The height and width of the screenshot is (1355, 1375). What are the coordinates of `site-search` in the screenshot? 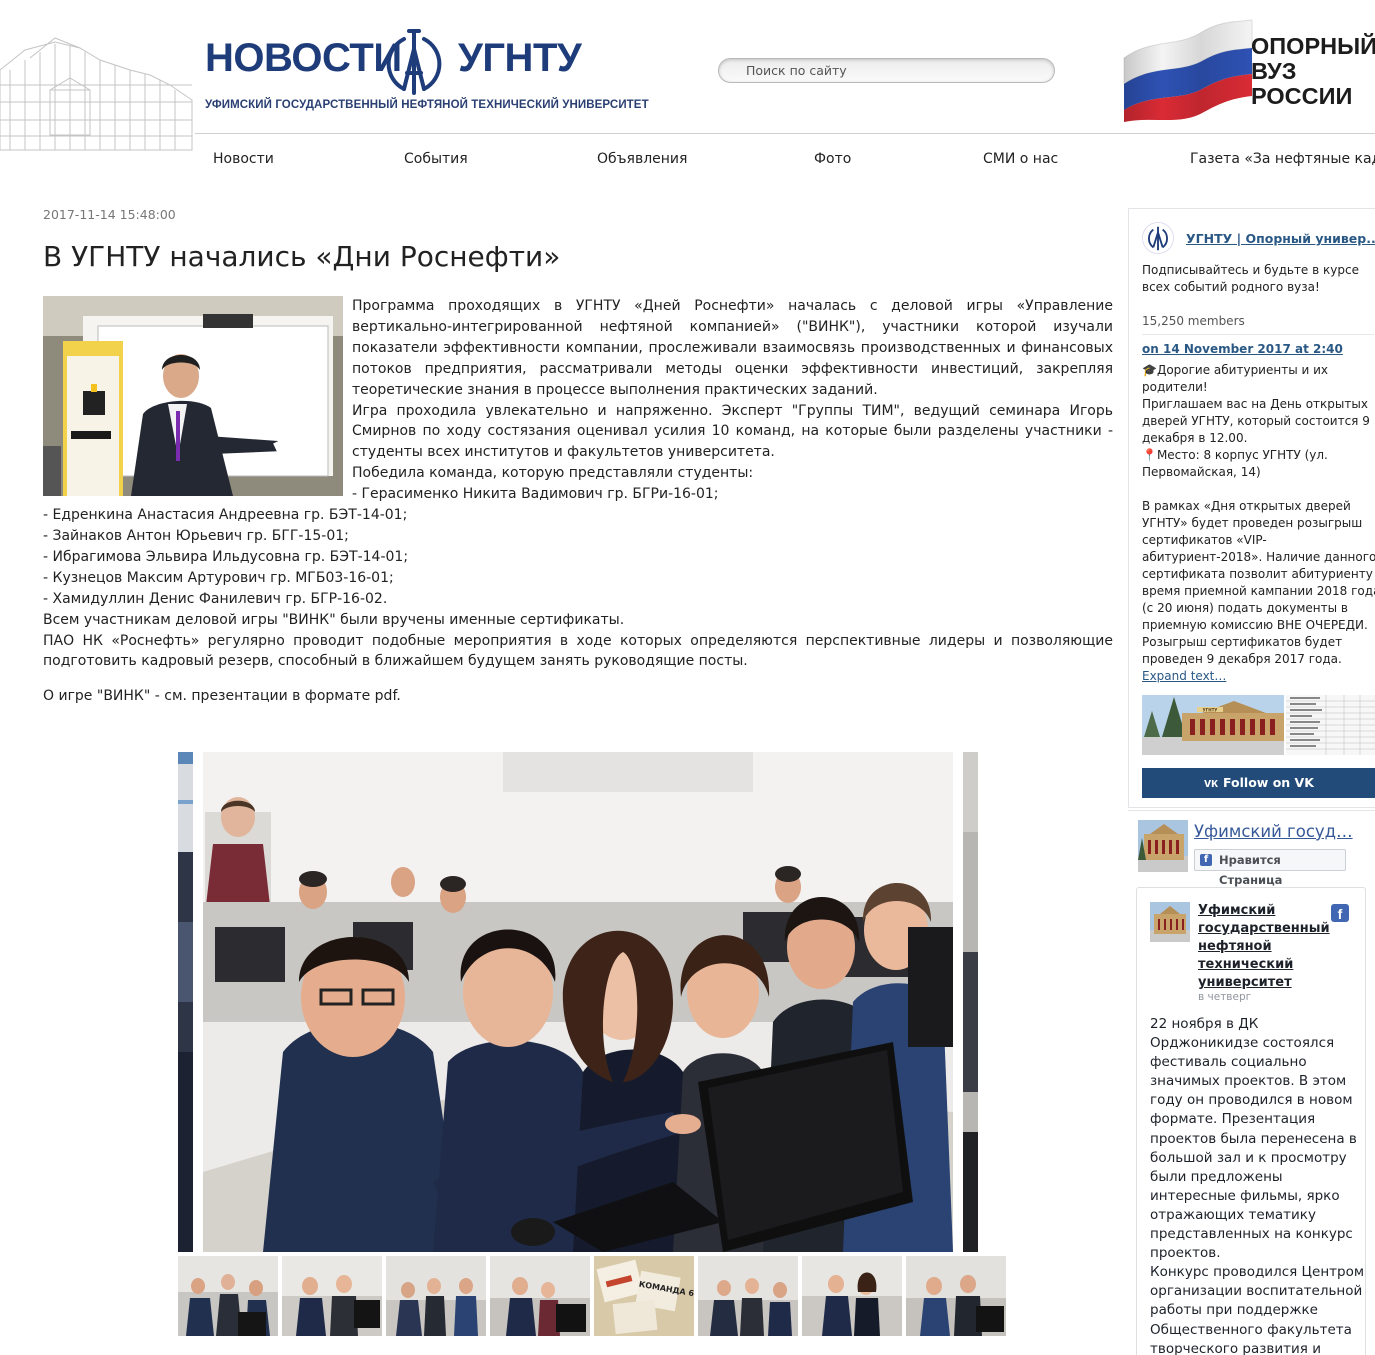 It's located at (886, 70).